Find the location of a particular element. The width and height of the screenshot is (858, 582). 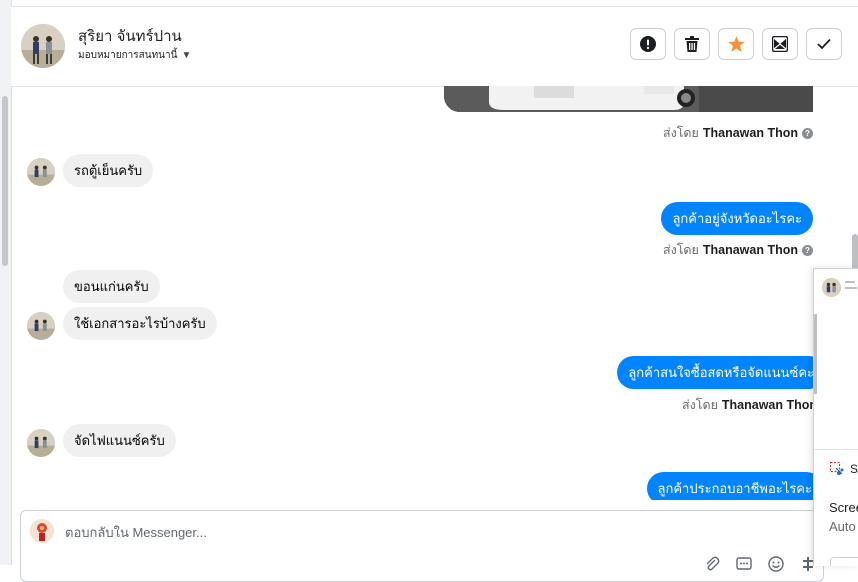

assign-conversation-dropdown: มอบหมายการสนทนานี้ ▼ is located at coordinates (134, 55).